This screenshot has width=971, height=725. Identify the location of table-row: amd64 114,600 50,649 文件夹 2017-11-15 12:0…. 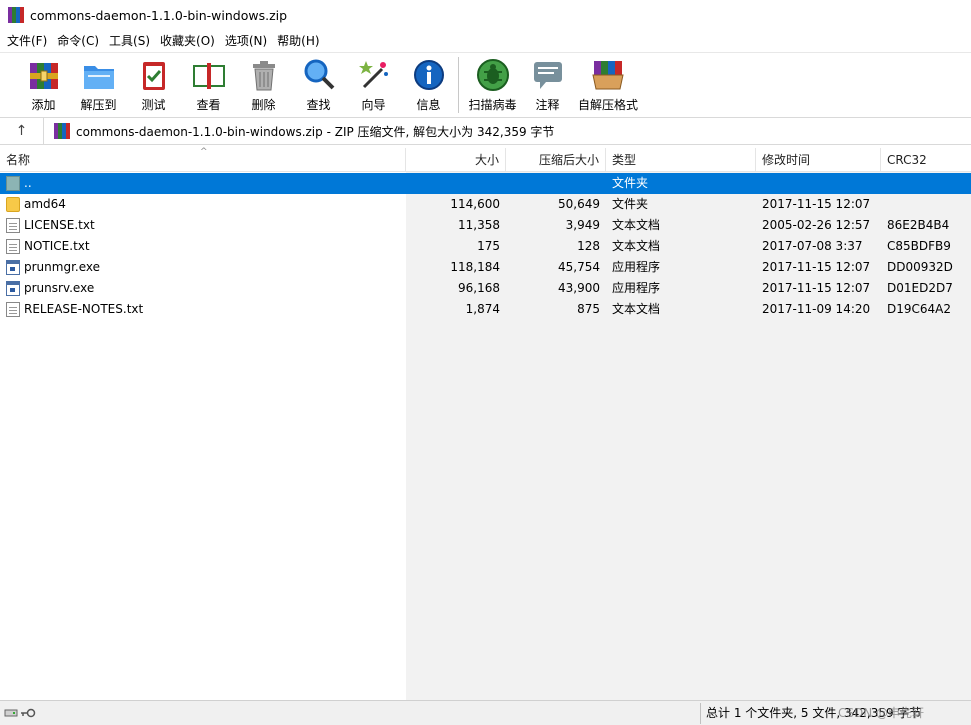
(485, 204).